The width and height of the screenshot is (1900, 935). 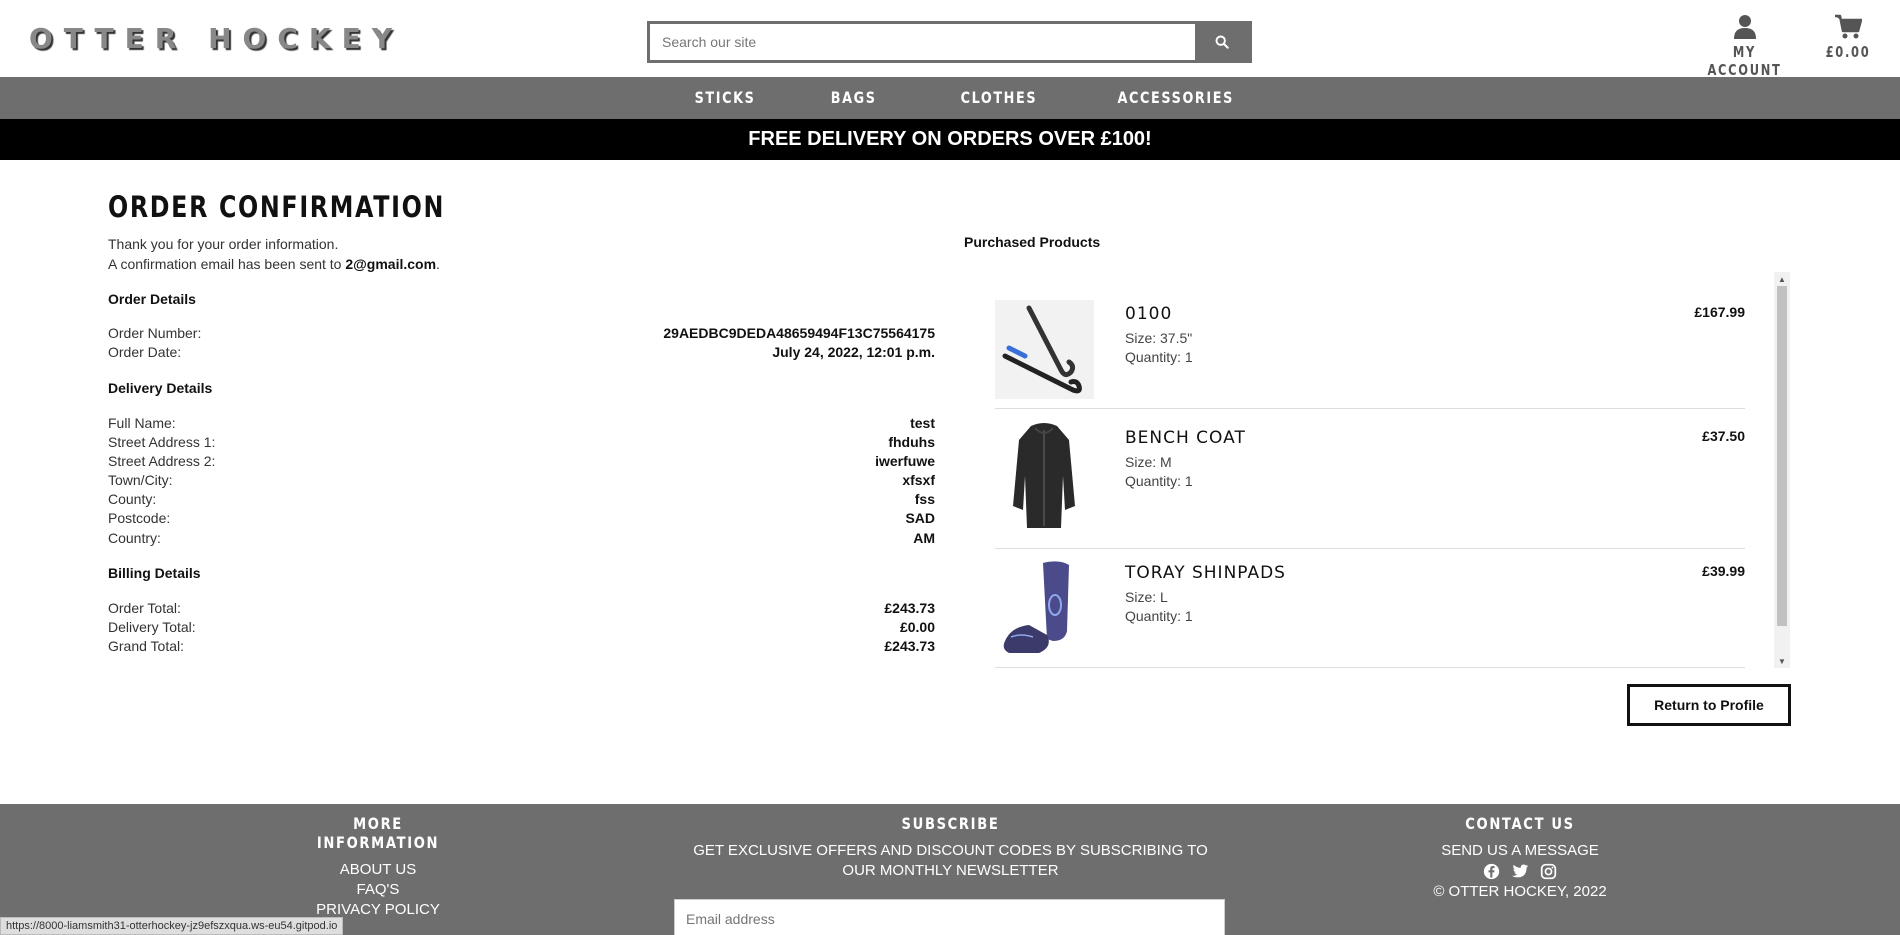 I want to click on delivery-label: Postcode:, so click(x=139, y=518).